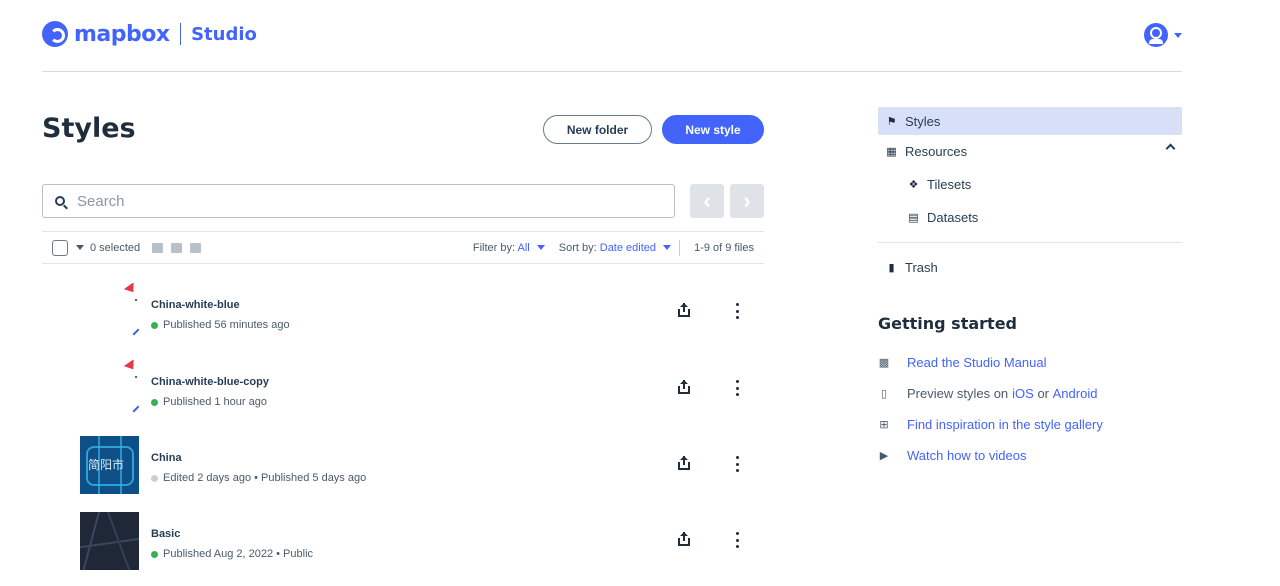 The height and width of the screenshot is (586, 1280). I want to click on delete-icon, so click(196, 247).